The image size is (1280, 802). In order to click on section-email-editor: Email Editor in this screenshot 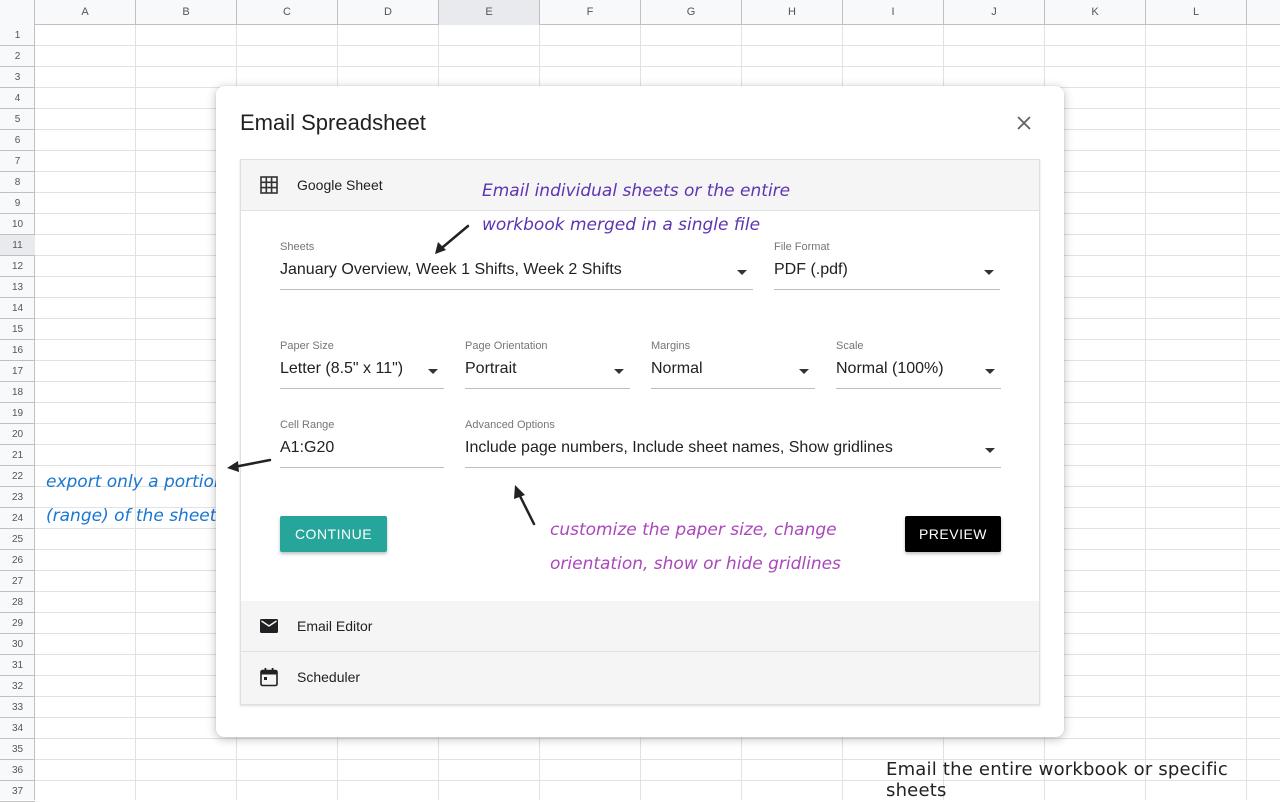, I will do `click(640, 626)`.